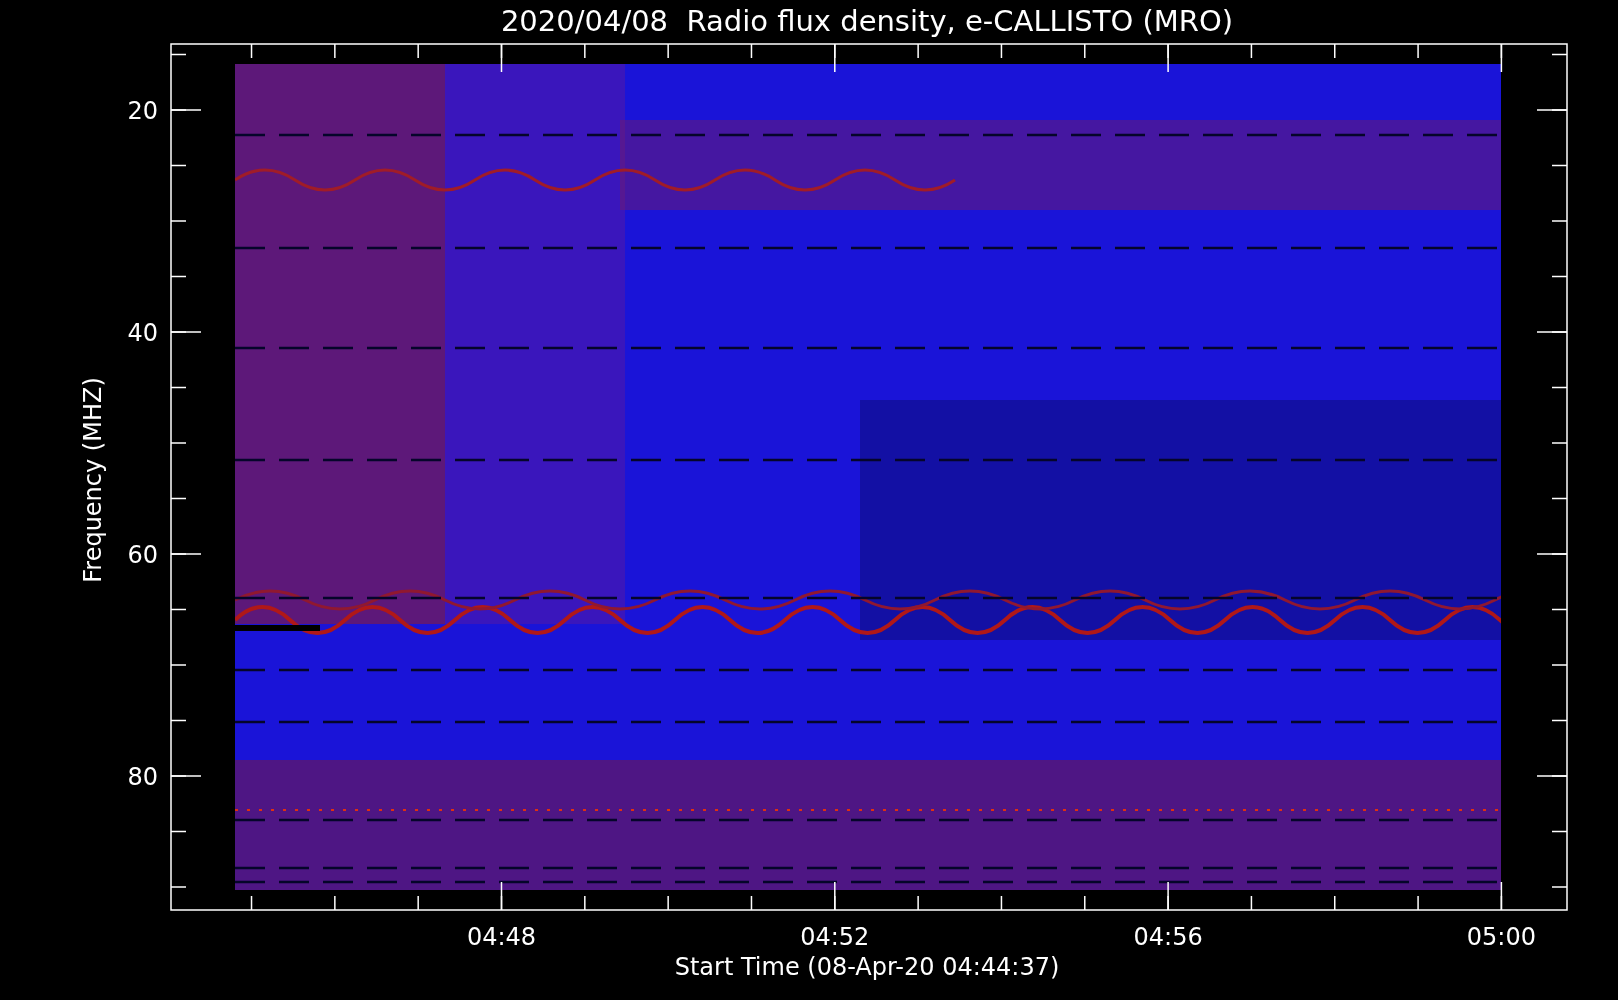 This screenshot has width=1618, height=1000. What do you see at coordinates (142, 555) in the screenshot?
I see `y-tick-label: 60` at bounding box center [142, 555].